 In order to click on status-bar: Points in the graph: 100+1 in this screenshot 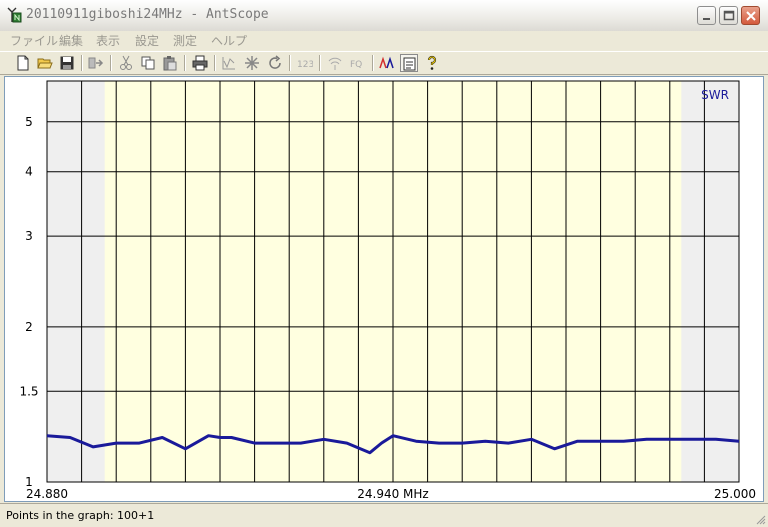, I will do `click(384, 515)`.